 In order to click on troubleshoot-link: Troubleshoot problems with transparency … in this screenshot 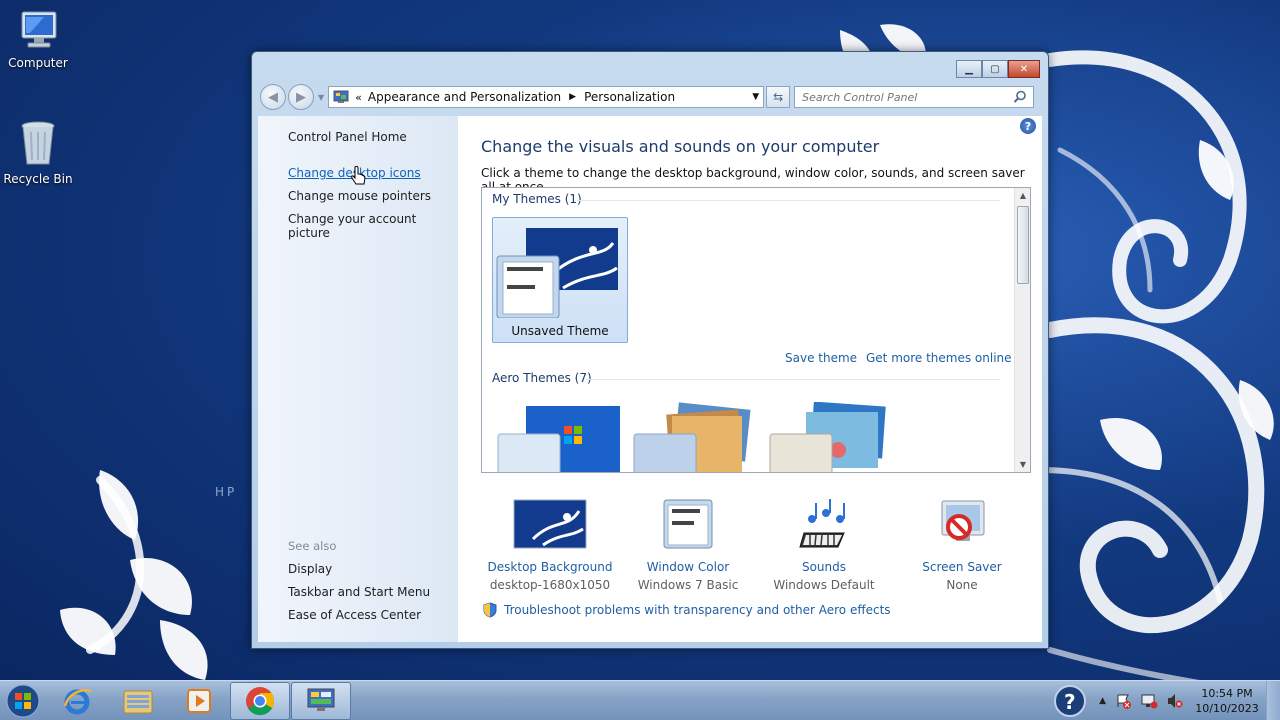, I will do `click(697, 610)`.